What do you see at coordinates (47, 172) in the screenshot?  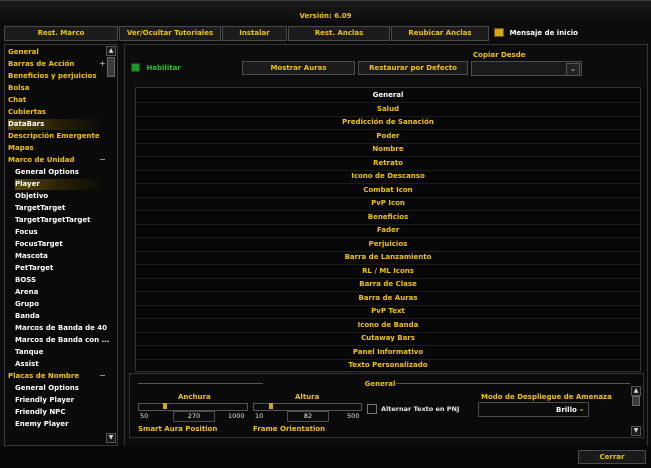 I see `sidebar-item-uf-general: General Options` at bounding box center [47, 172].